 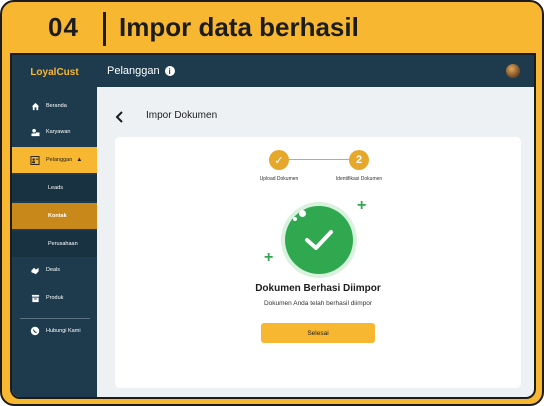 I want to click on deals-icon, so click(x=35, y=270).